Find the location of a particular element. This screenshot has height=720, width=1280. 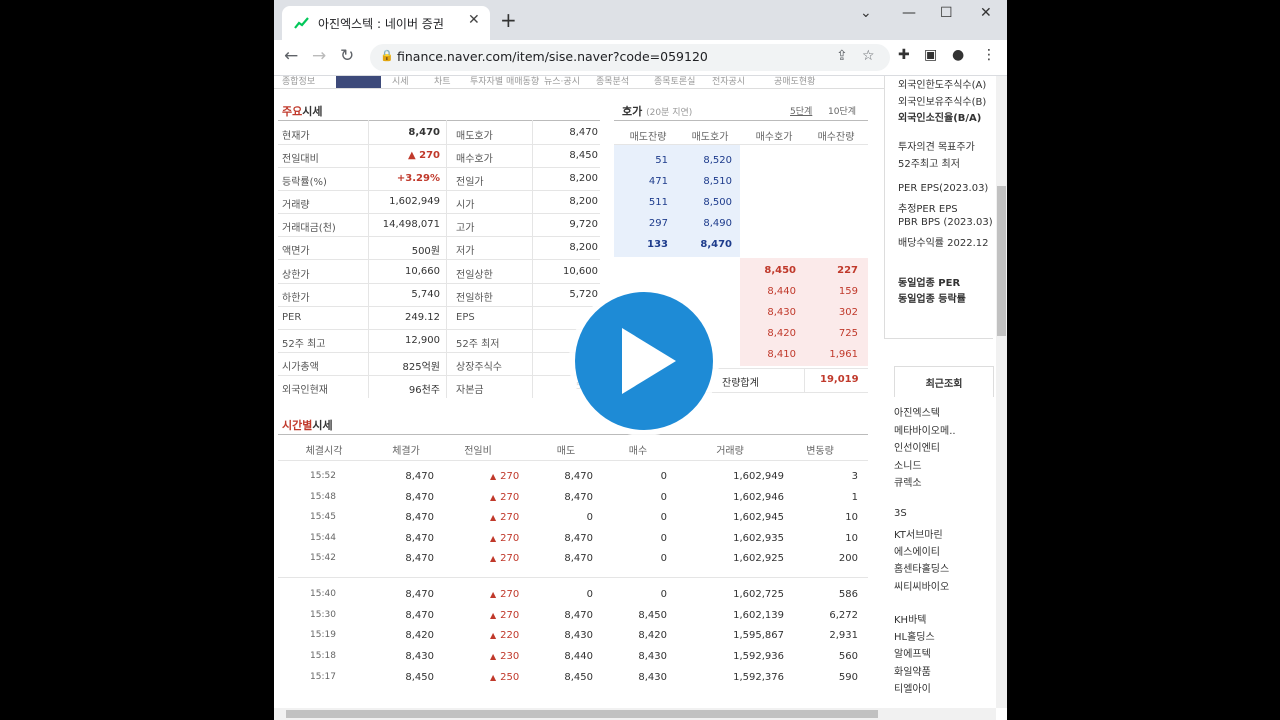

close-icon: ✕ is located at coordinates (474, 20).